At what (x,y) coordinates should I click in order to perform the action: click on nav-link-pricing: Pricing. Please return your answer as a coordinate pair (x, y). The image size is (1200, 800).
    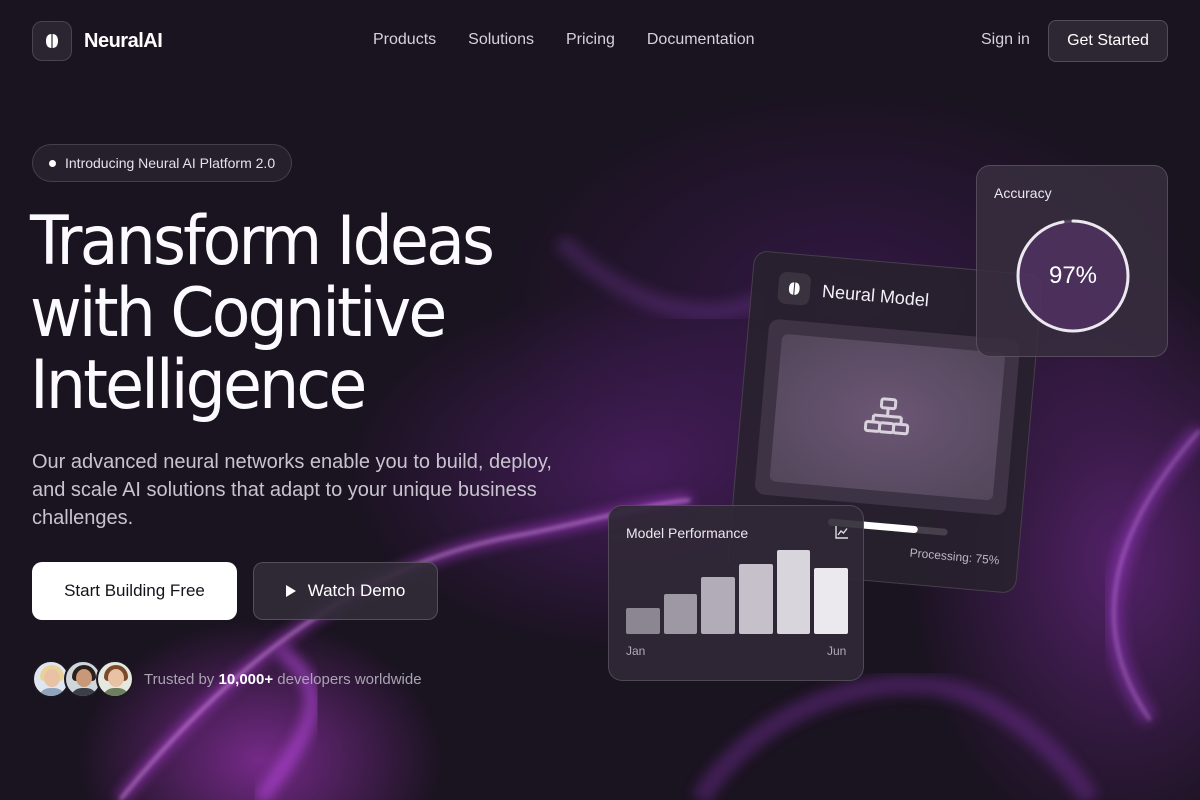
    Looking at the image, I should click on (590, 40).